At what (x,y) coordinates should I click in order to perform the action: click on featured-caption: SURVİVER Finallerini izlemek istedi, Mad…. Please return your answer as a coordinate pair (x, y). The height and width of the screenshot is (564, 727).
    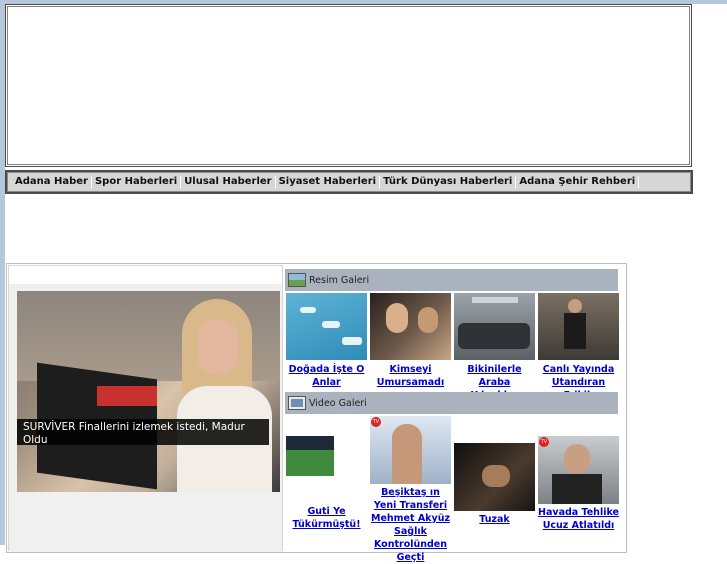
    Looking at the image, I should click on (143, 432).